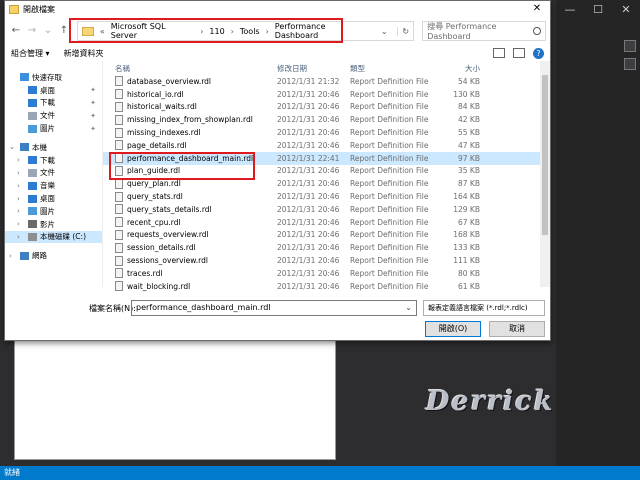 This screenshot has height=480, width=640. Describe the element at coordinates (274, 308) in the screenshot. I see `filename-field: performance_dashboard_main.rdl ⌄` at that location.